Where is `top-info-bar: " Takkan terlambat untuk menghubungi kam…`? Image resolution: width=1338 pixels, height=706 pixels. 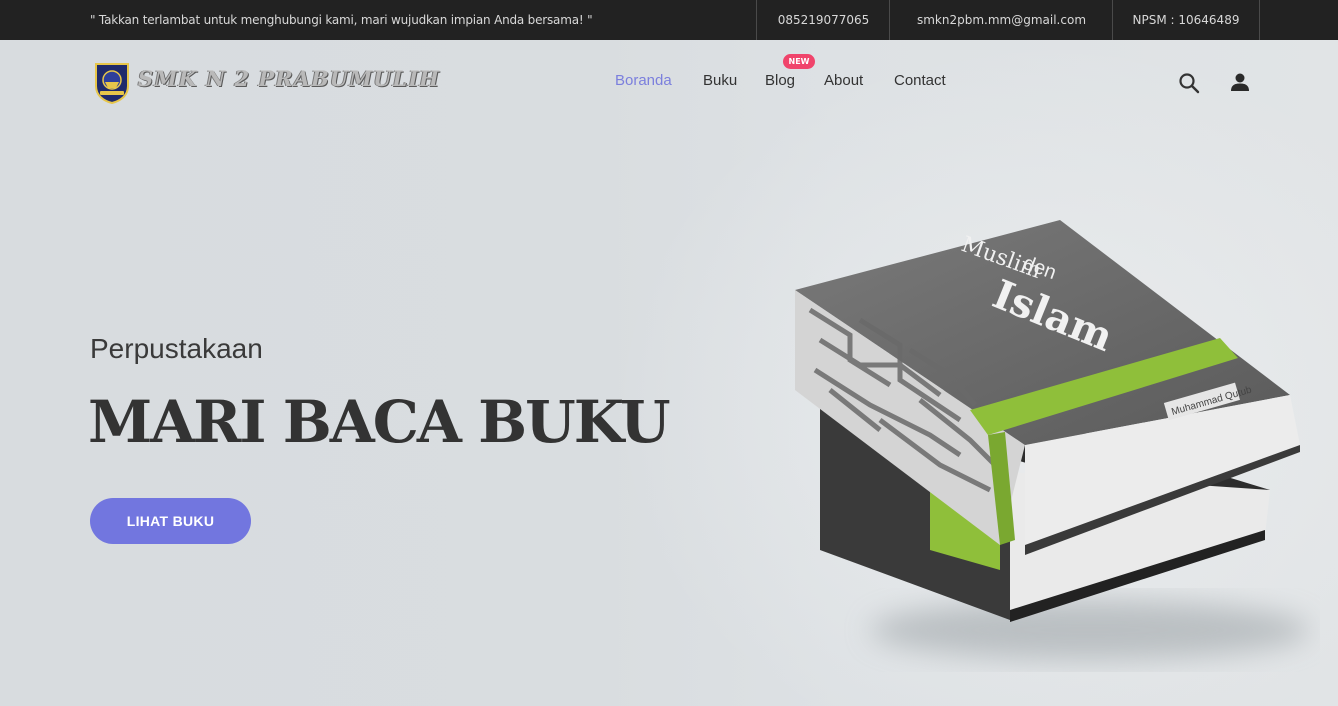 top-info-bar: " Takkan terlambat untuk menghubungi kam… is located at coordinates (669, 20).